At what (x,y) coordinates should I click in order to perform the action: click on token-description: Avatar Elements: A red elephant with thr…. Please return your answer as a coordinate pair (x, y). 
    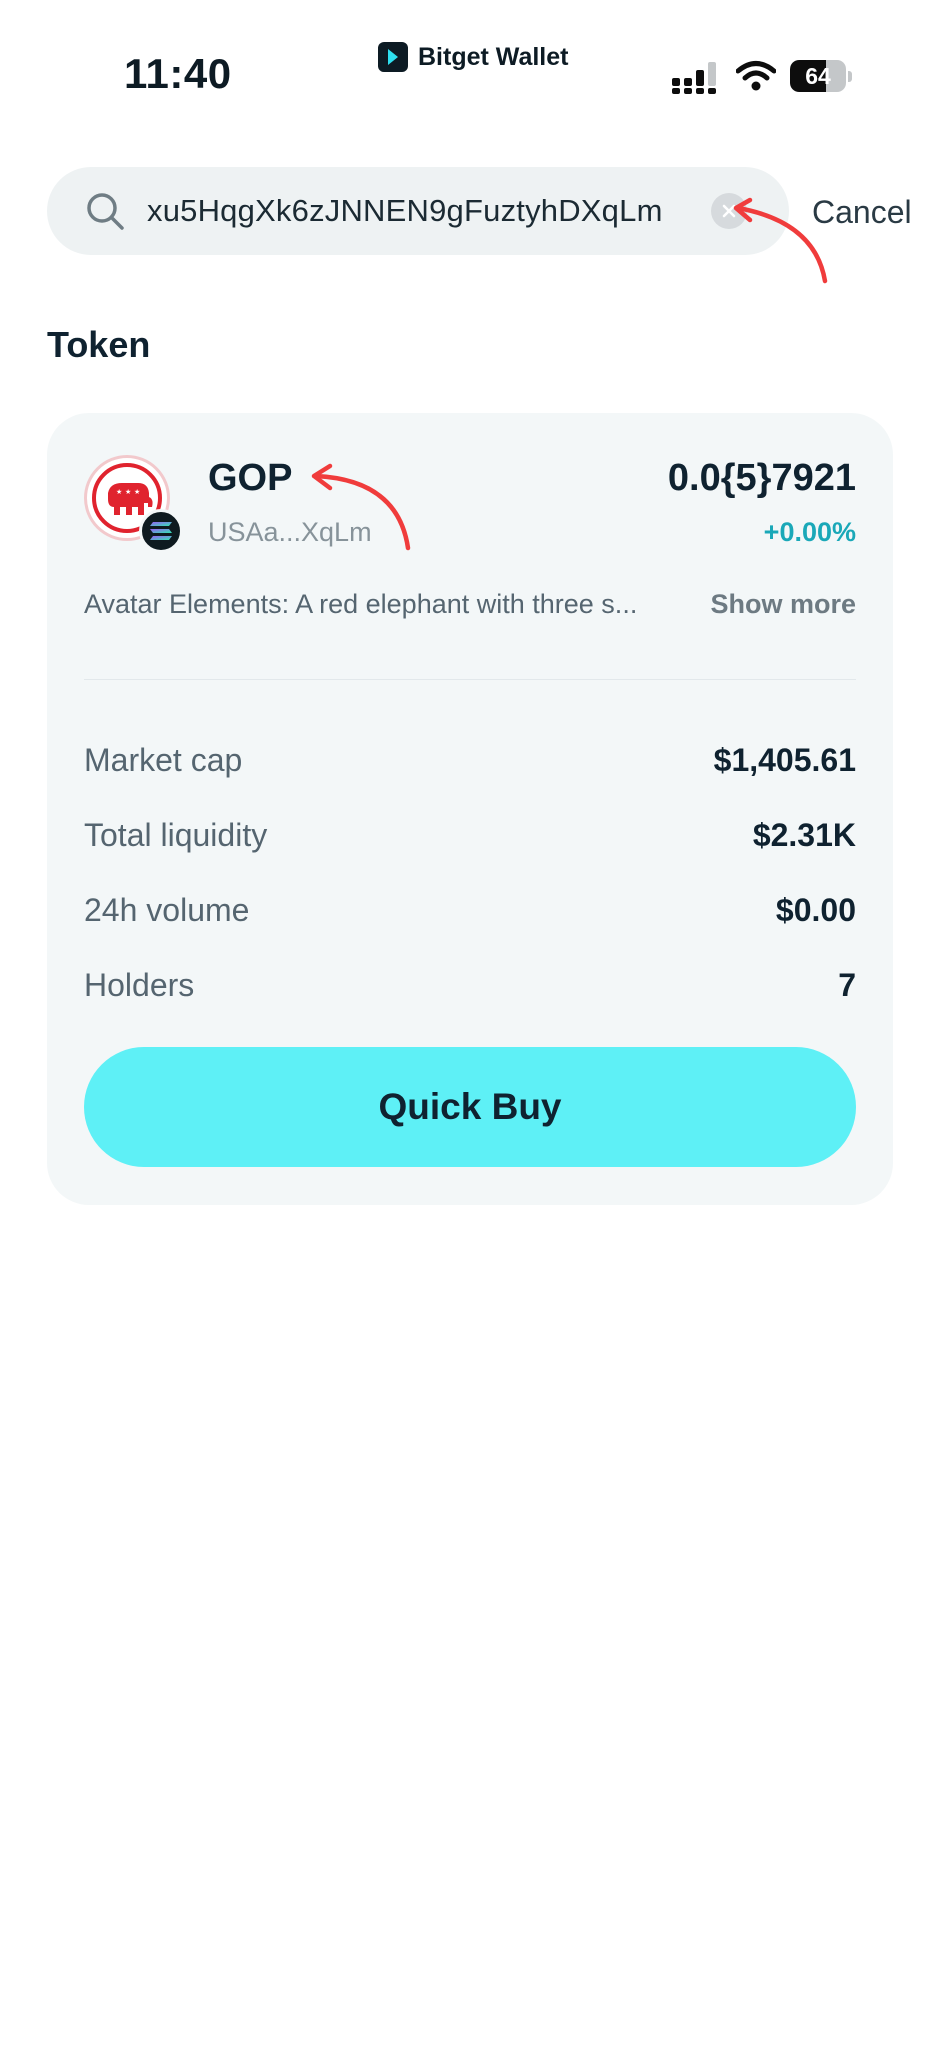
    Looking at the image, I should click on (470, 604).